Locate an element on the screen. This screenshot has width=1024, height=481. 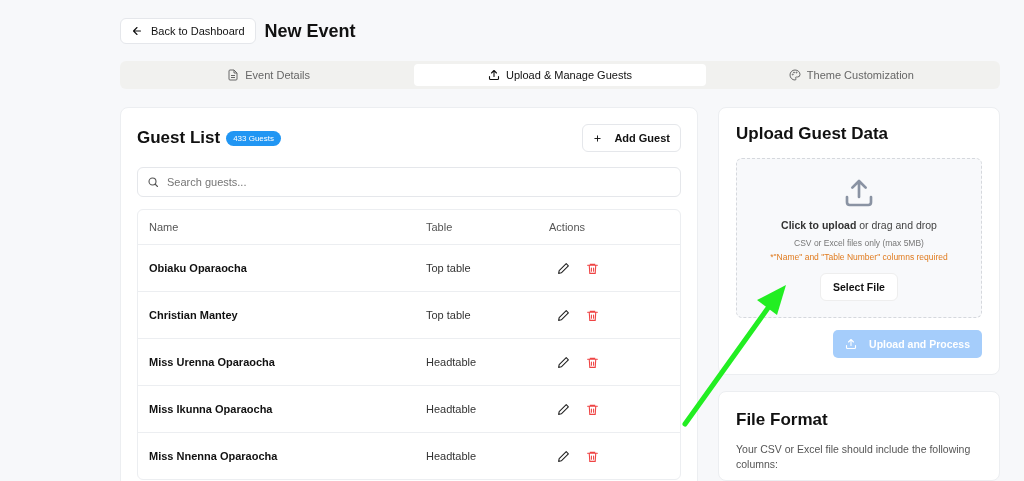
column-header: Name is located at coordinates (164, 227).